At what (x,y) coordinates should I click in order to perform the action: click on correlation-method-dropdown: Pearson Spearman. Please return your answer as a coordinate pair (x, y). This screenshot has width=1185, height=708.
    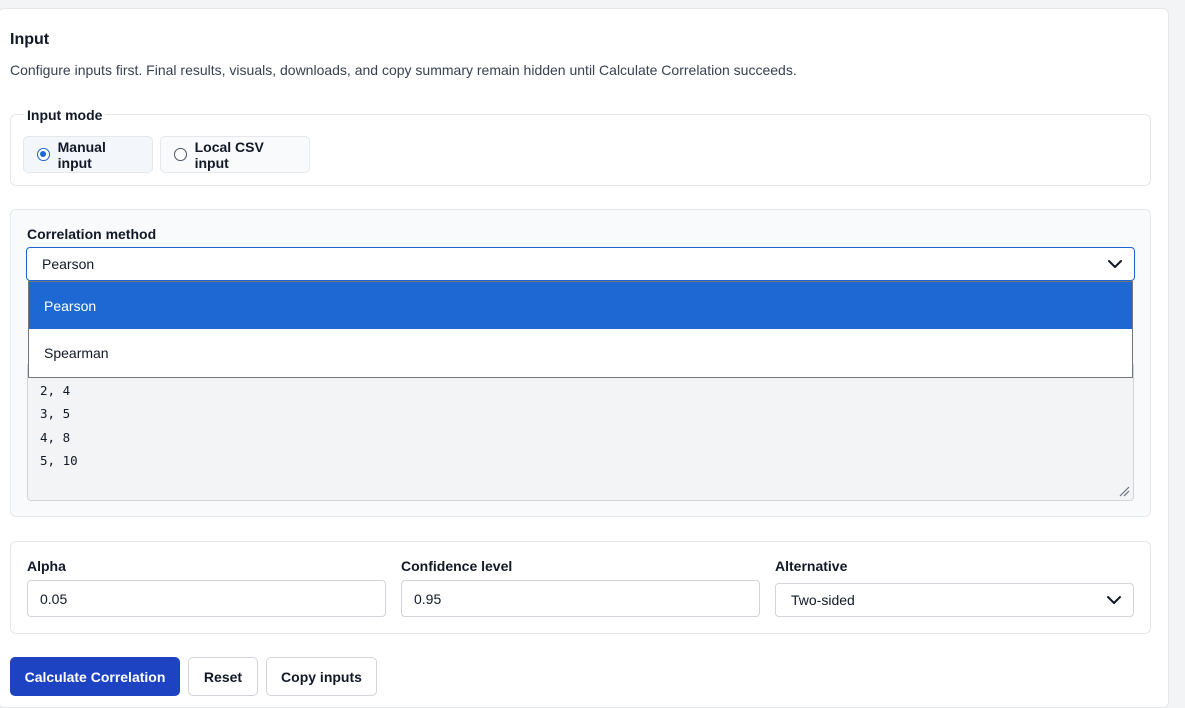
    Looking at the image, I should click on (580, 329).